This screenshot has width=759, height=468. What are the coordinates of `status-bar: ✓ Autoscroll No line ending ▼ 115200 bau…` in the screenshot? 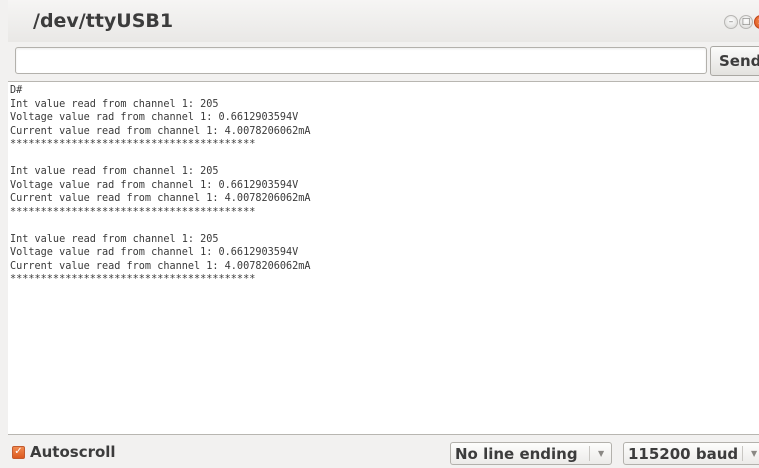 It's located at (383, 452).